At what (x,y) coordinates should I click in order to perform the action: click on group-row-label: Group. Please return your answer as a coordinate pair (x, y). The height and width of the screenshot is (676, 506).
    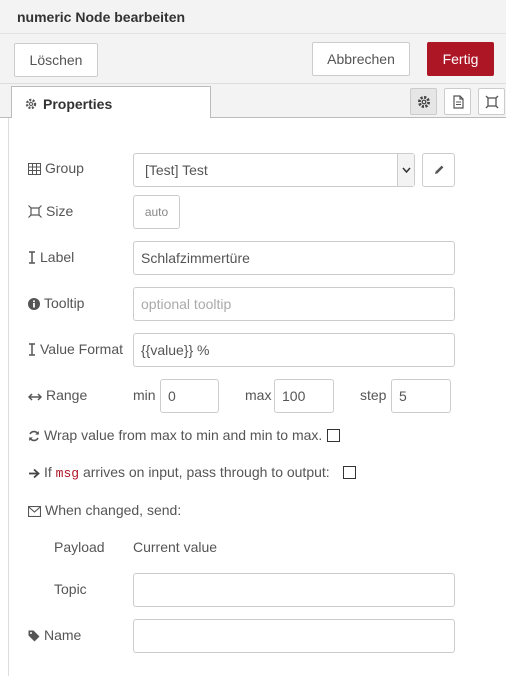
    Looking at the image, I should click on (56, 168).